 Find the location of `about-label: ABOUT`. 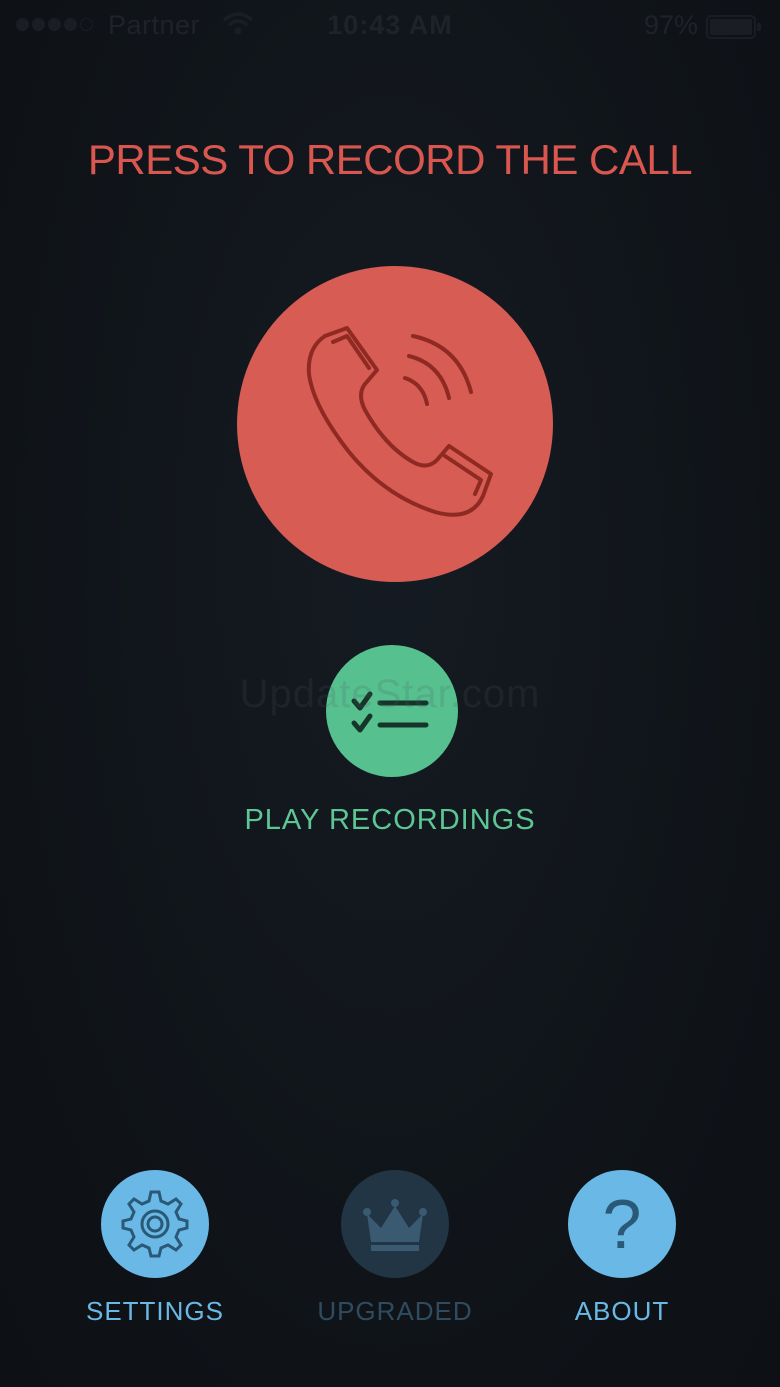

about-label: ABOUT is located at coordinates (622, 1311).